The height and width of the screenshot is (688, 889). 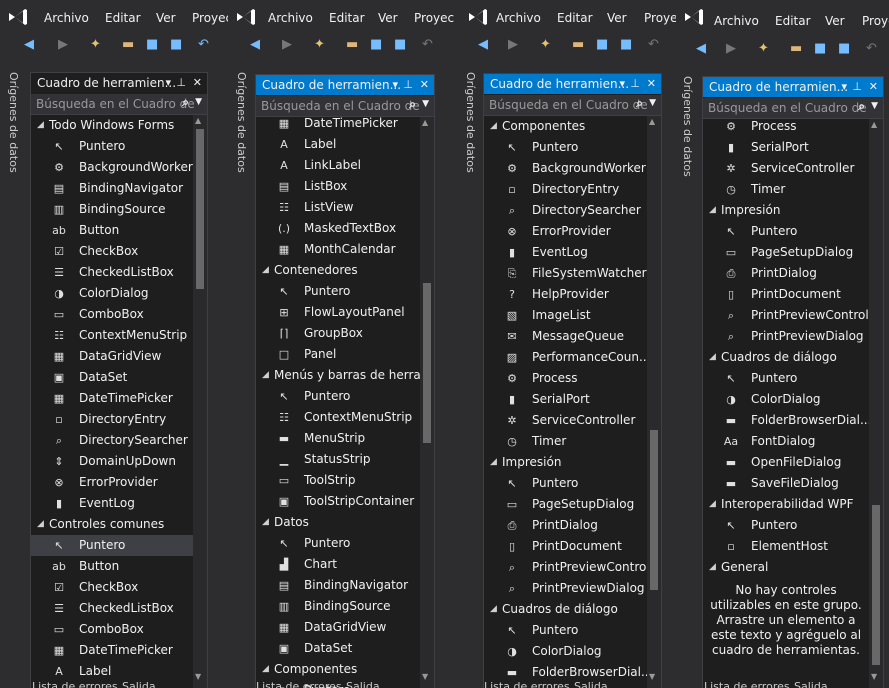 I want to click on toolbox-item: ▦ DataGridView, so click(x=338, y=627).